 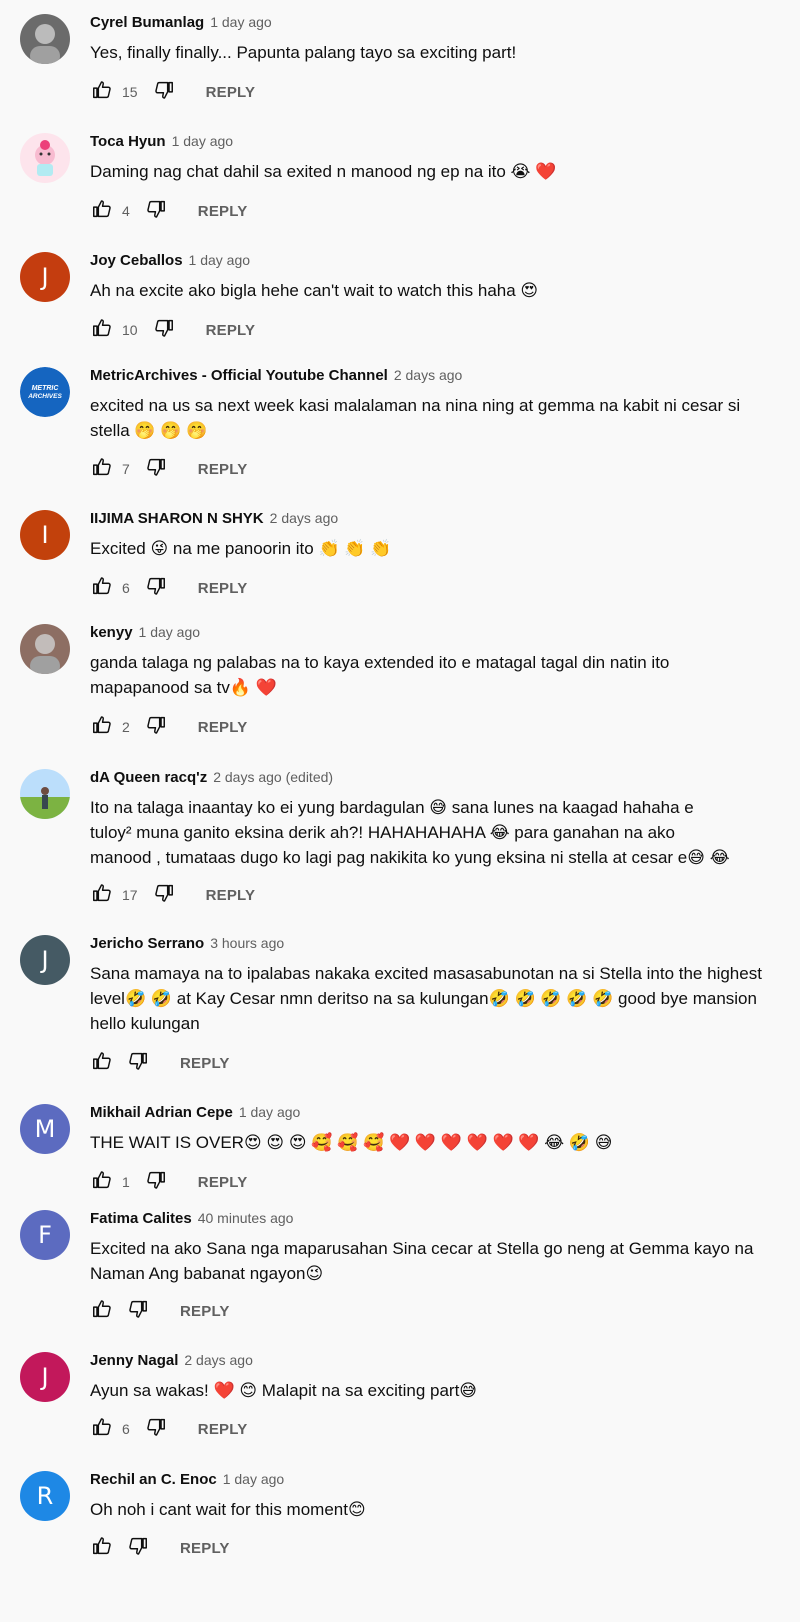 I want to click on avatar: R, so click(x=45, y=1496).